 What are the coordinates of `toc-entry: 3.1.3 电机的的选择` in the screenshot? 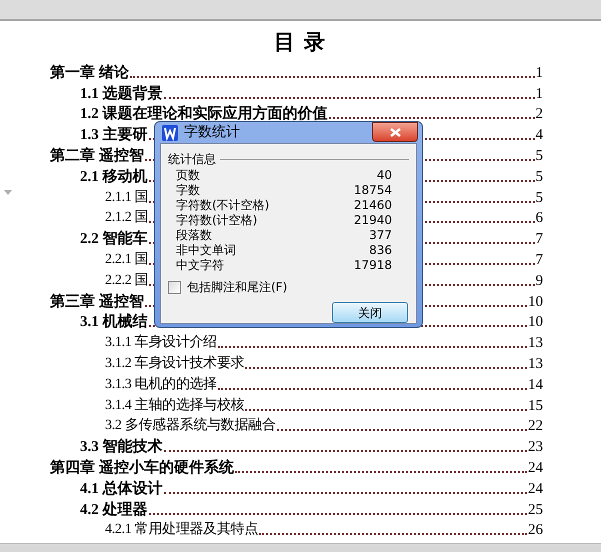 It's located at (161, 385).